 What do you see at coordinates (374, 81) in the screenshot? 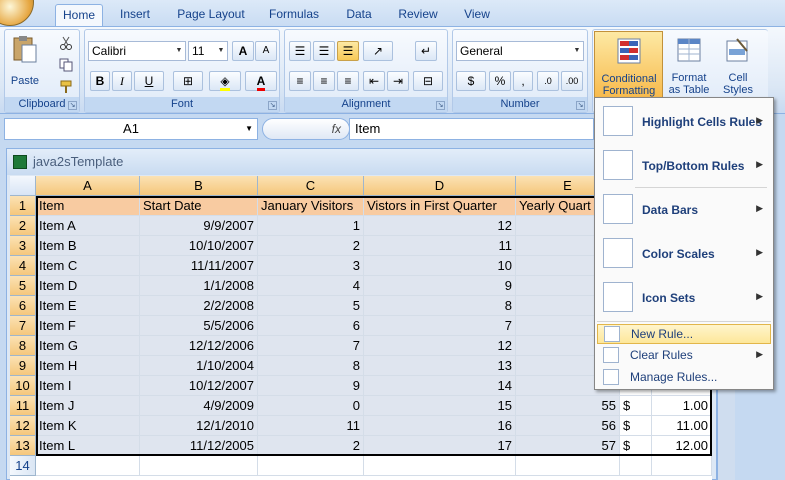
I see `decrease-indent-button: ⇤` at bounding box center [374, 81].